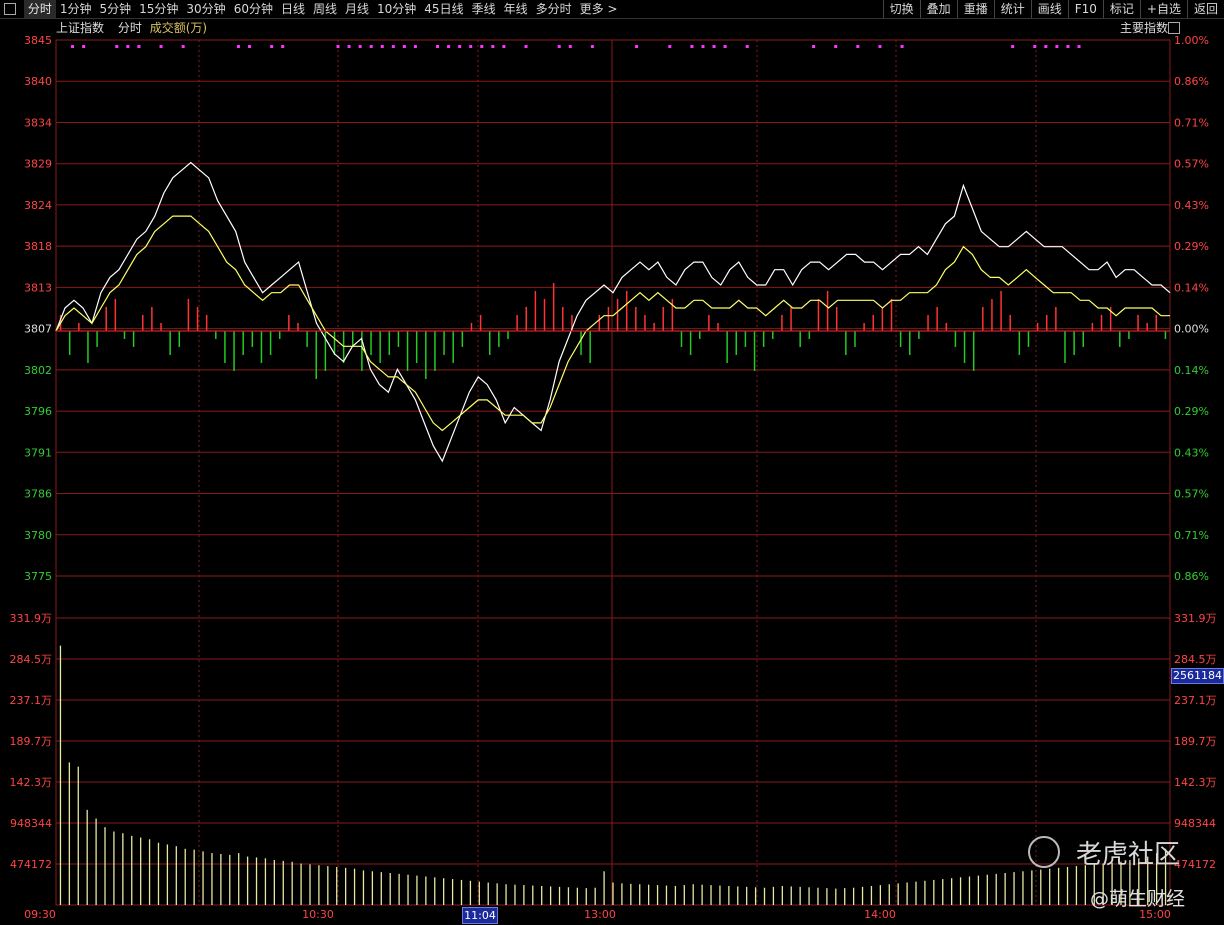 The width and height of the screenshot is (1224, 925). I want to click on volume-tick-label: 474172, so click(31, 864).